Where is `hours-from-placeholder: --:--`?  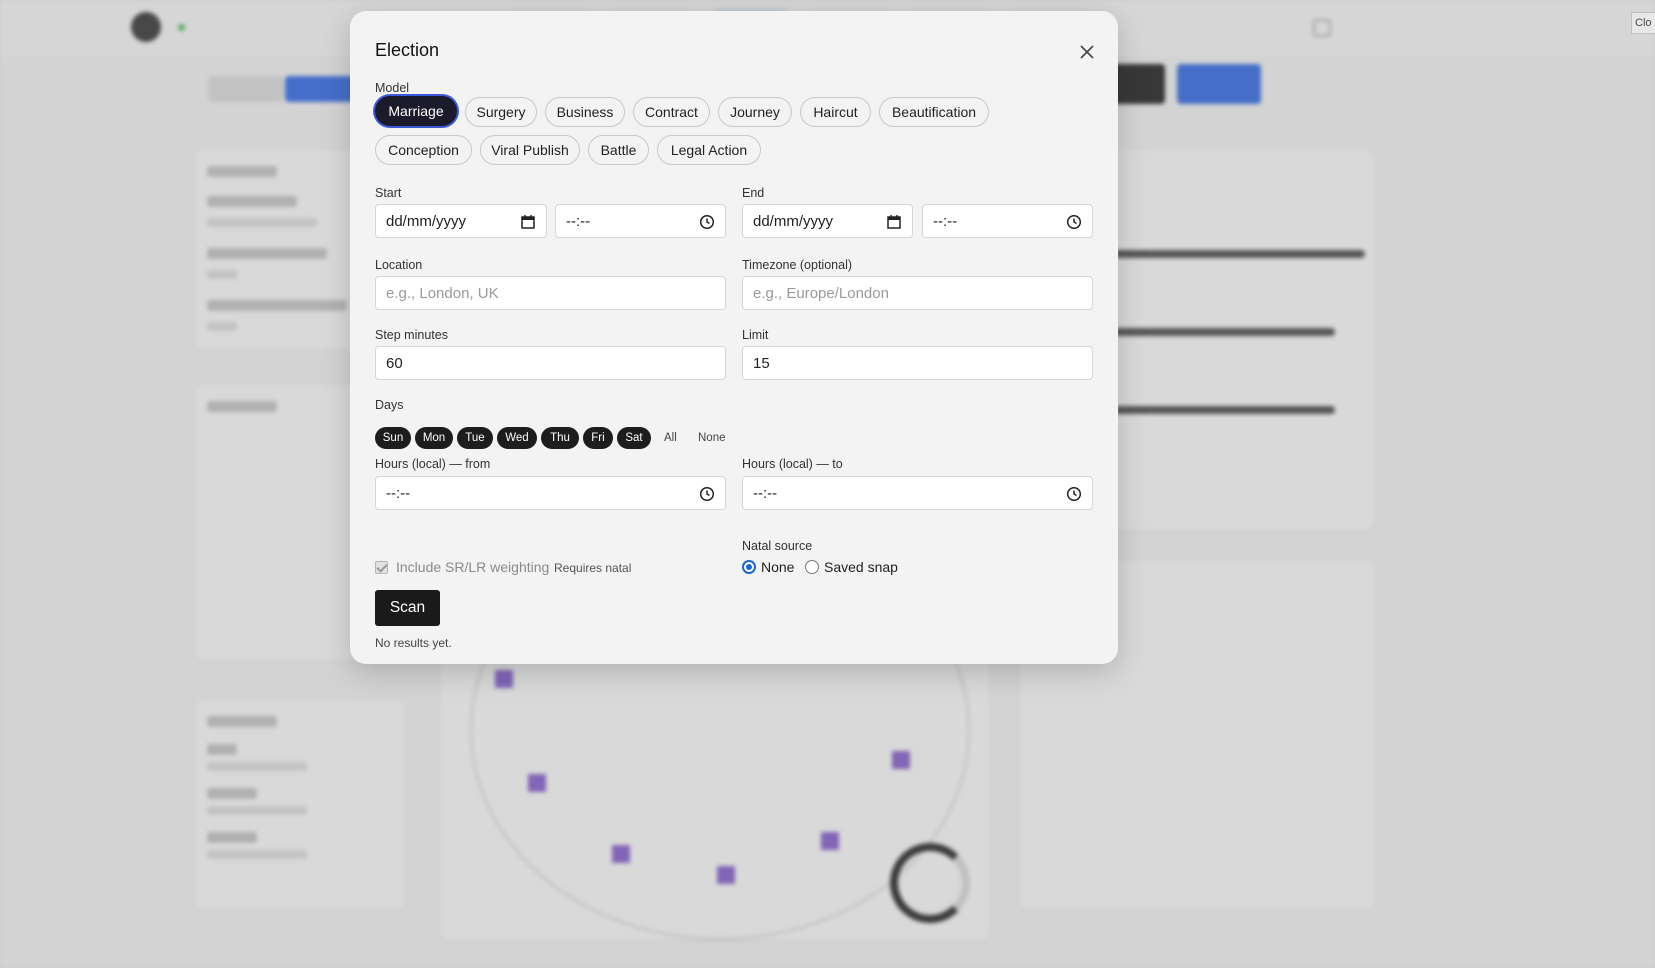
hours-from-placeholder: --:-- is located at coordinates (398, 493).